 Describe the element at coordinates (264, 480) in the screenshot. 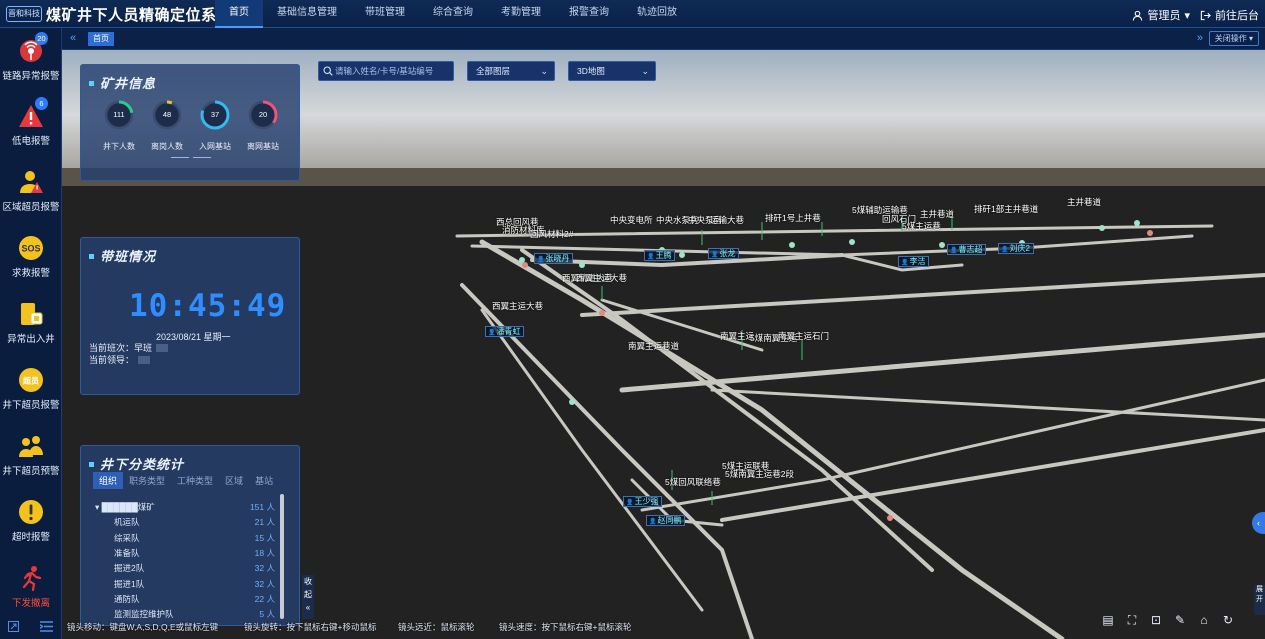

I see `tab-base-station: 基站` at that location.